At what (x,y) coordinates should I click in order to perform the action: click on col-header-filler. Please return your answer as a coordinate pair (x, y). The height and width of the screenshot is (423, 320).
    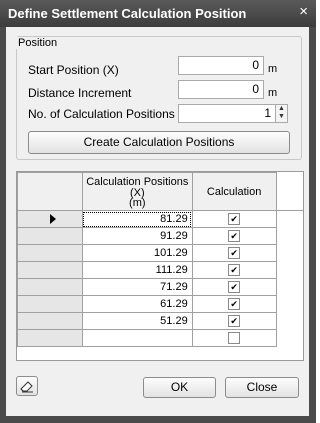
    Looking at the image, I should click on (289, 191).